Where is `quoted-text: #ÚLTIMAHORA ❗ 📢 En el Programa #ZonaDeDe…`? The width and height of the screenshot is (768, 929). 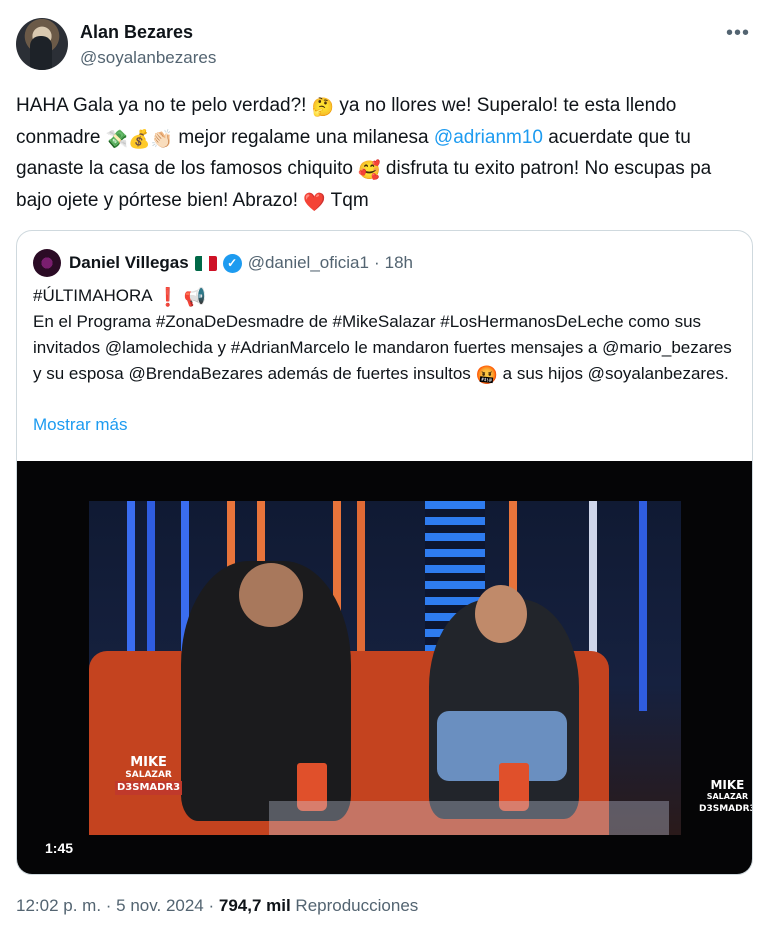 quoted-text: #ÚLTIMAHORA ❗ 📢 En el Programa #ZonaDeDe… is located at coordinates (383, 335).